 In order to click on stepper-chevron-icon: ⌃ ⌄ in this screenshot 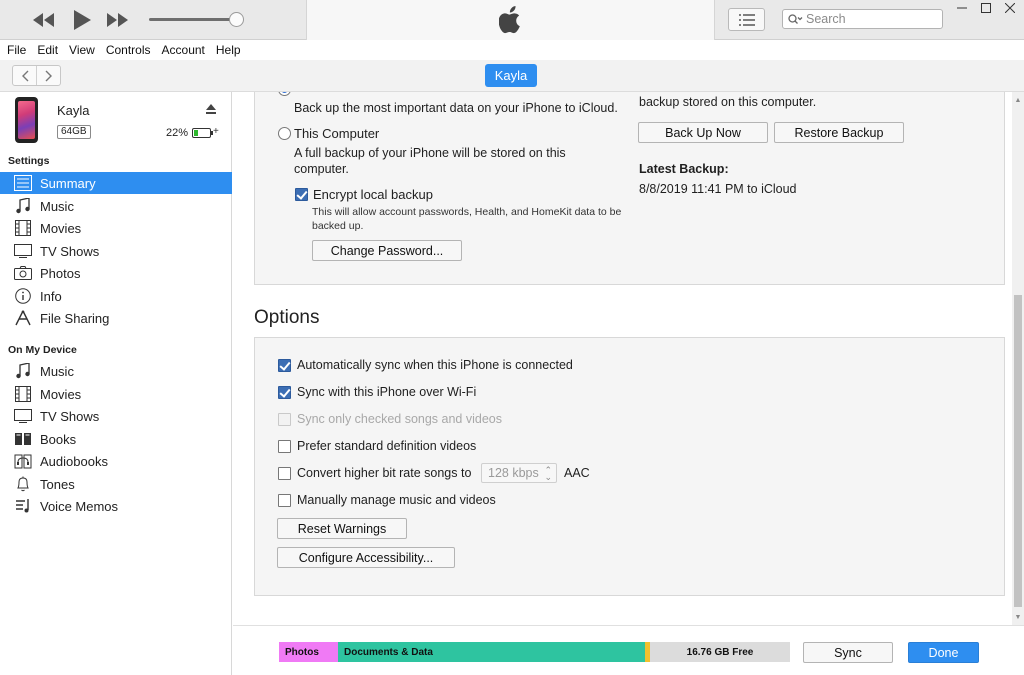, I will do `click(548, 473)`.